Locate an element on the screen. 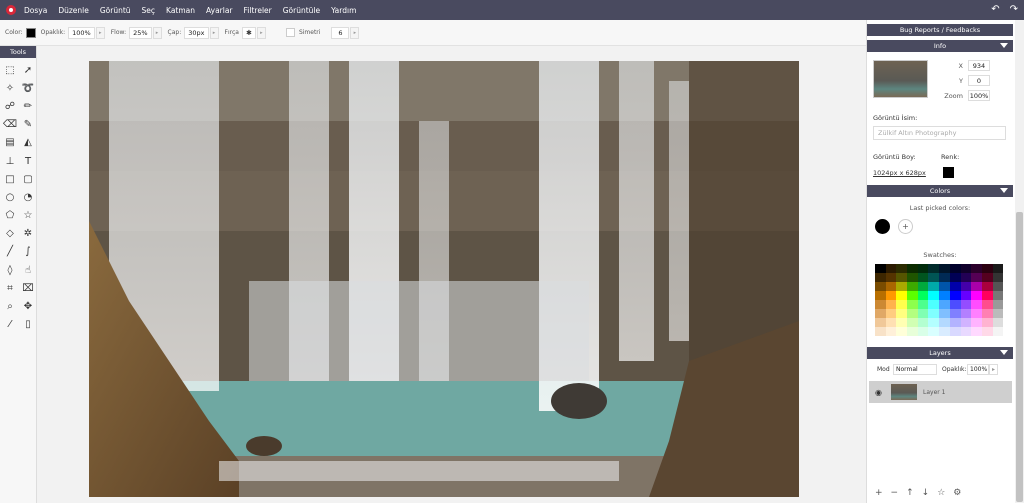 This screenshot has height=503, width=1024. move-layer-up-icon: ↑ is located at coordinates (910, 493).